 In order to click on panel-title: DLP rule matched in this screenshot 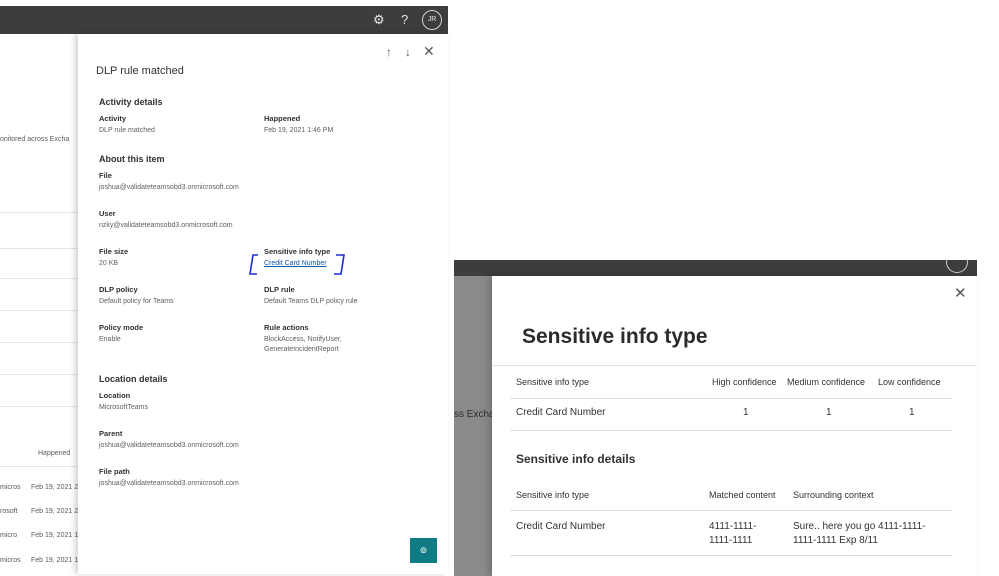, I will do `click(140, 71)`.